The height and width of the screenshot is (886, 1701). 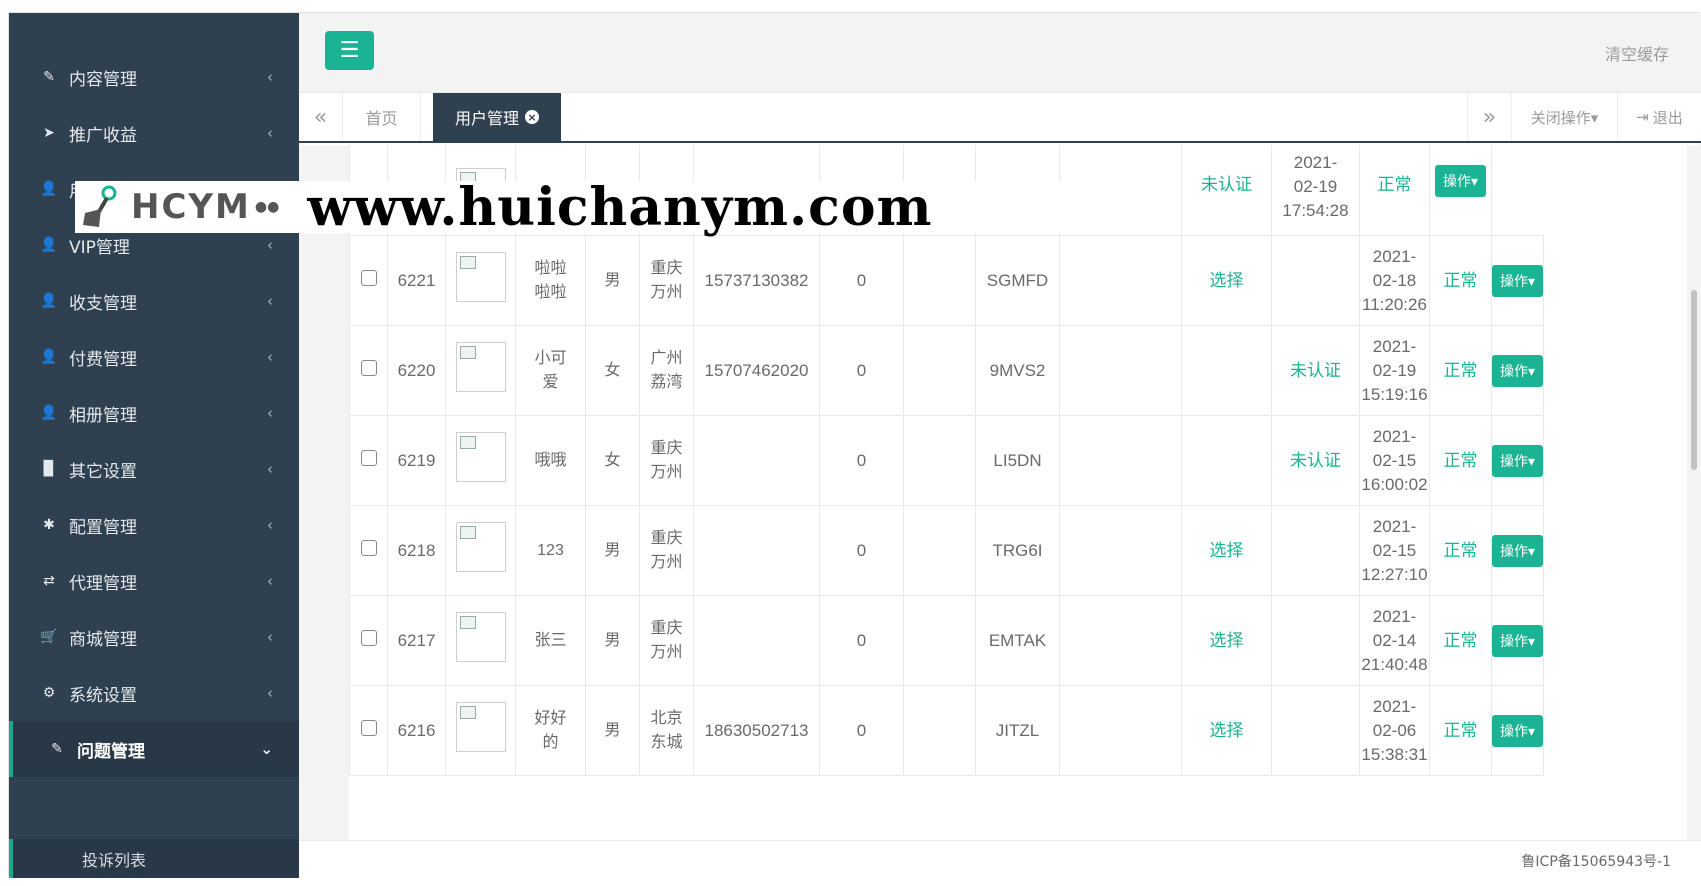 I want to click on phone-number: 15707462020, so click(x=756, y=370).